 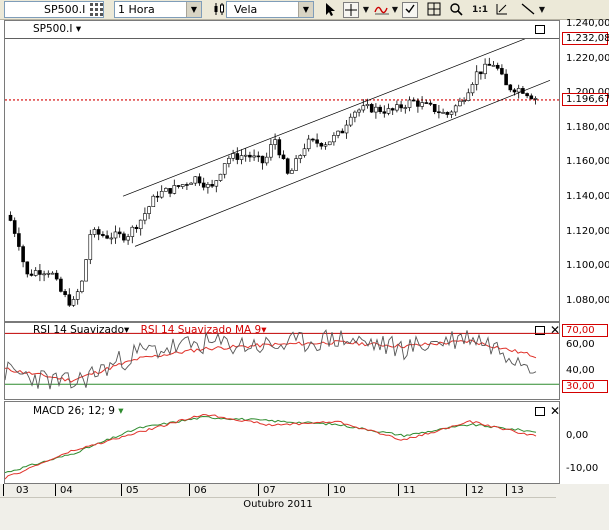 What do you see at coordinates (434, 10) in the screenshot?
I see `grid-toggle-icon` at bounding box center [434, 10].